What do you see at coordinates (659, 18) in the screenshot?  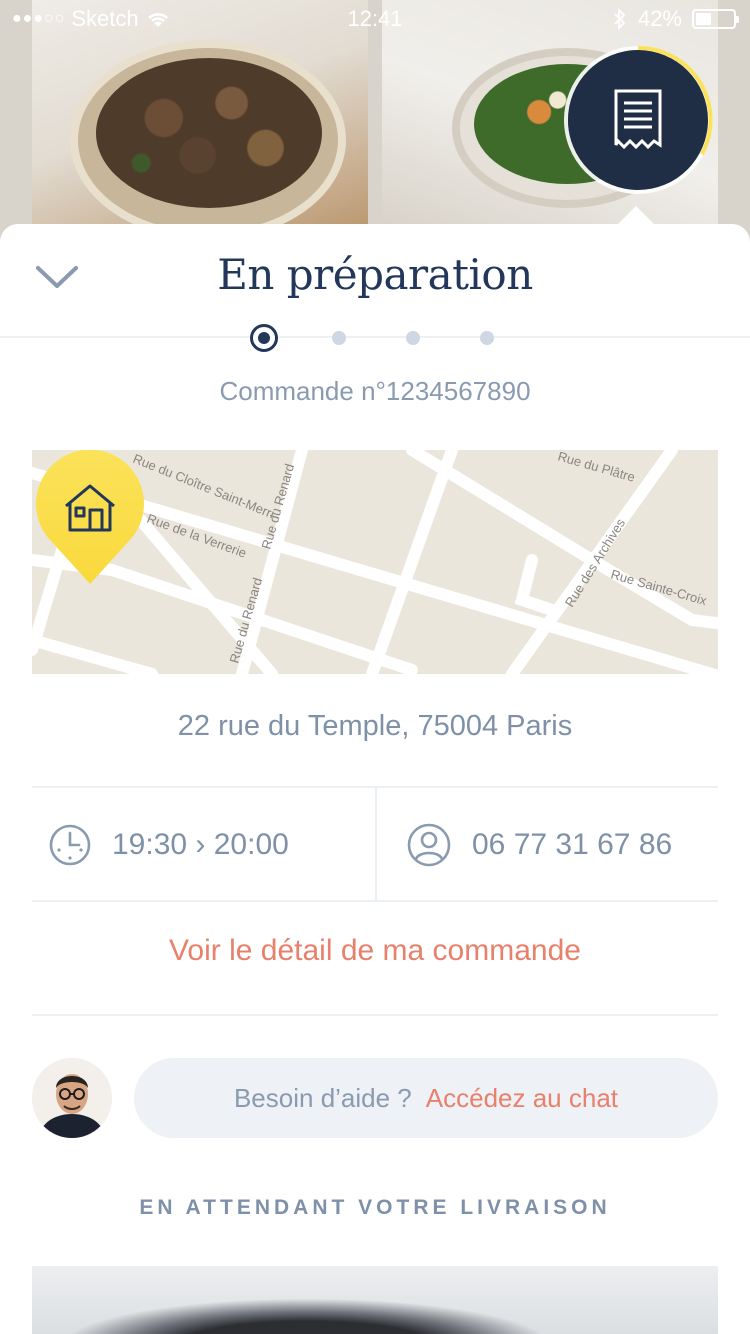 I see `battery-percent: 42%` at bounding box center [659, 18].